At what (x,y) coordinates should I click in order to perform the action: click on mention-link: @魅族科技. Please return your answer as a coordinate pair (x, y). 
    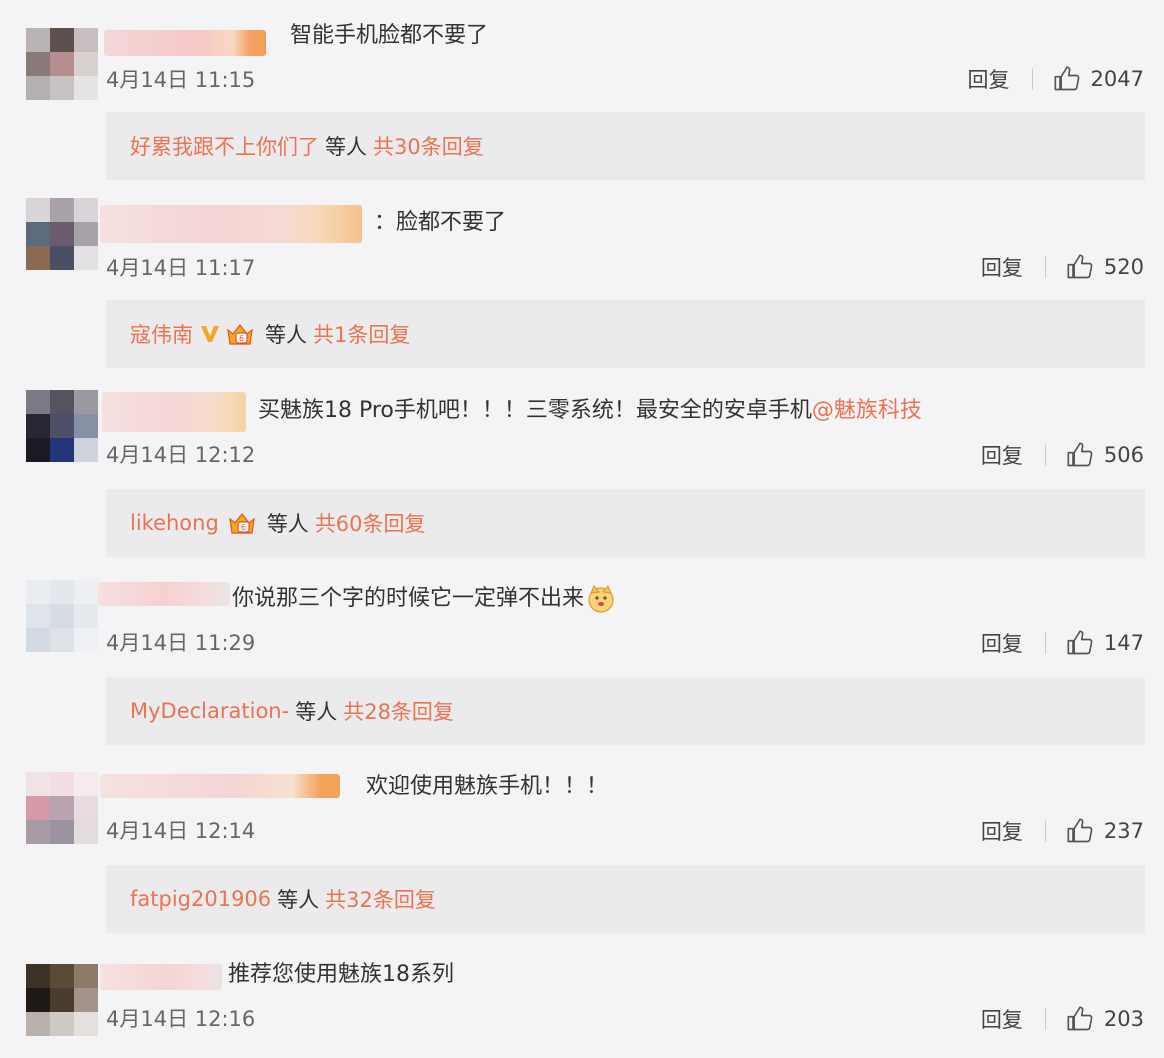
    Looking at the image, I should click on (867, 410).